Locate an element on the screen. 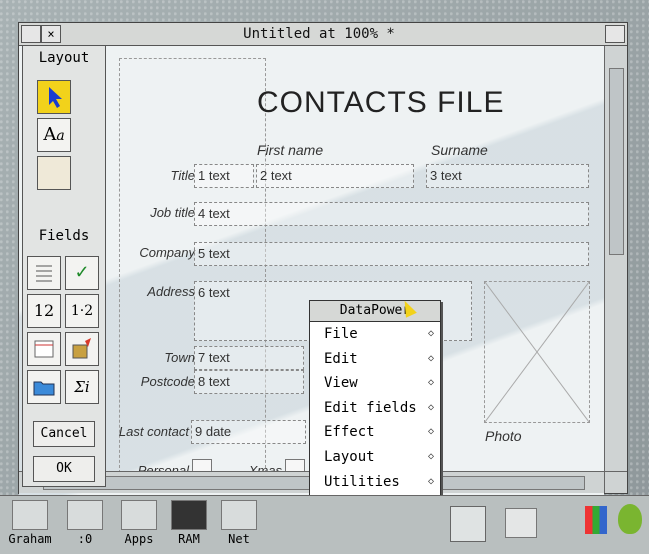 This screenshot has height=554, width=649. menu-item-label: View is located at coordinates (341, 383).